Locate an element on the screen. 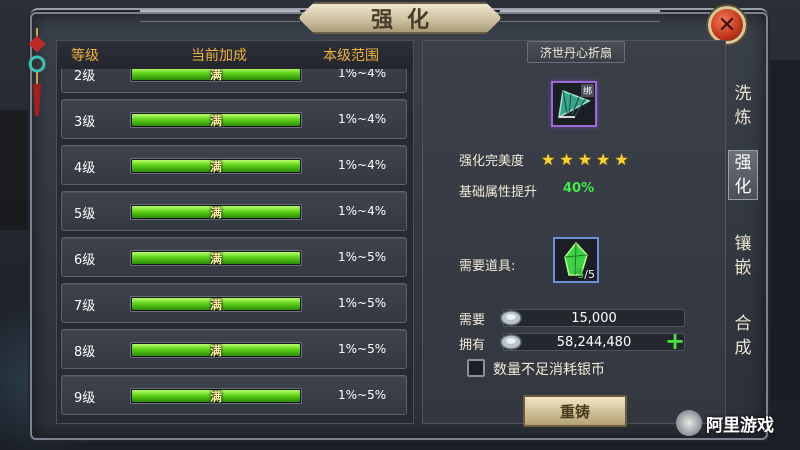 This screenshot has height=450, width=800. level-row: 6级 满 1%~5% is located at coordinates (234, 257).